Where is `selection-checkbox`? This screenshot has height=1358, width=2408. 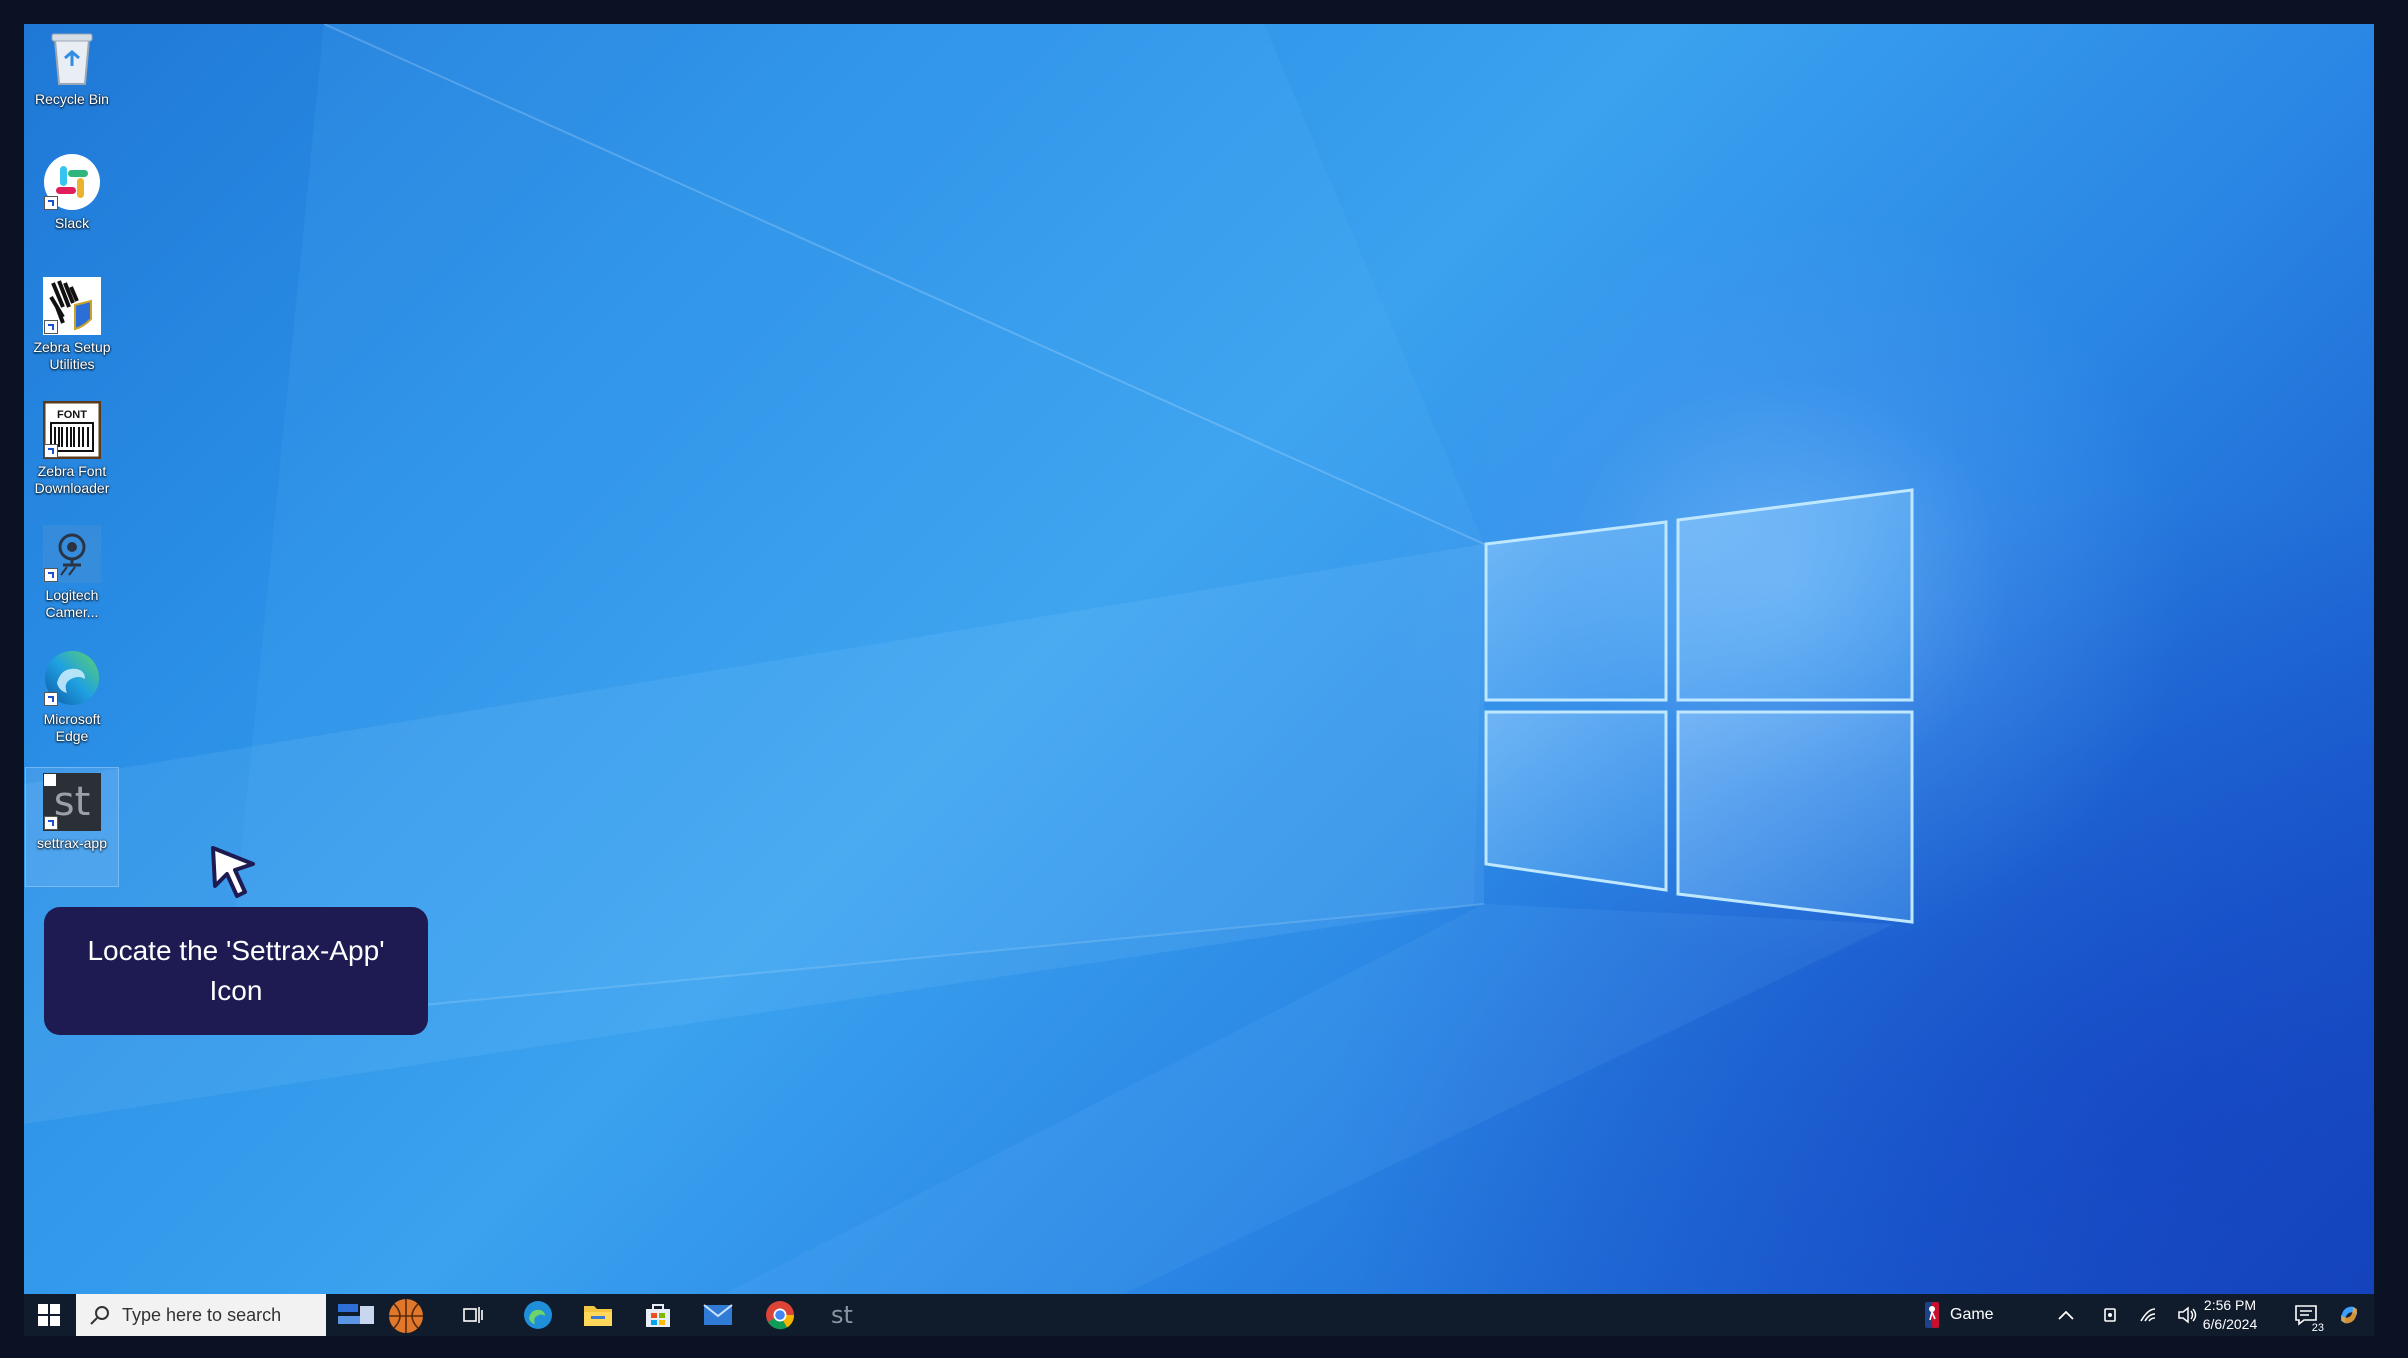 selection-checkbox is located at coordinates (50, 780).